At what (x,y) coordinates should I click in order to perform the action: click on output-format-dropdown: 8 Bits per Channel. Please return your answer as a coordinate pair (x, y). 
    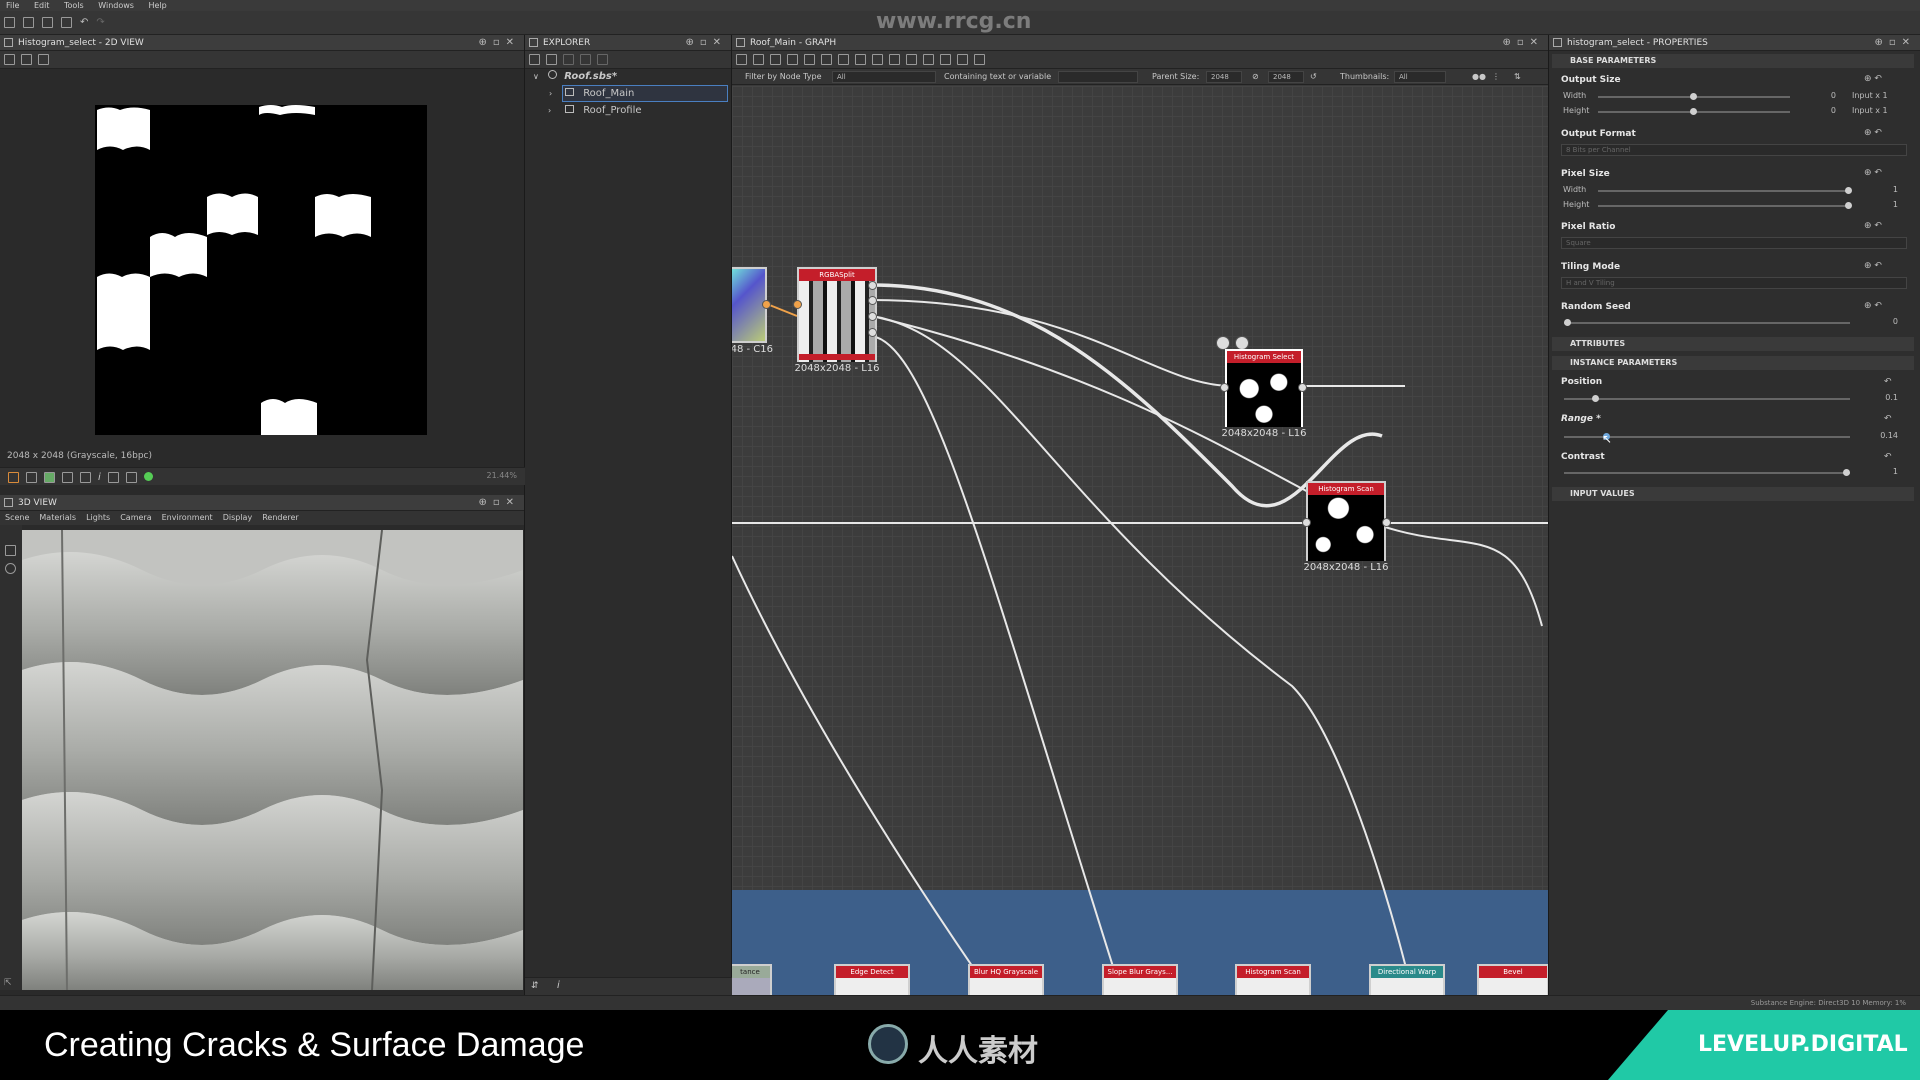
    Looking at the image, I should click on (1734, 150).